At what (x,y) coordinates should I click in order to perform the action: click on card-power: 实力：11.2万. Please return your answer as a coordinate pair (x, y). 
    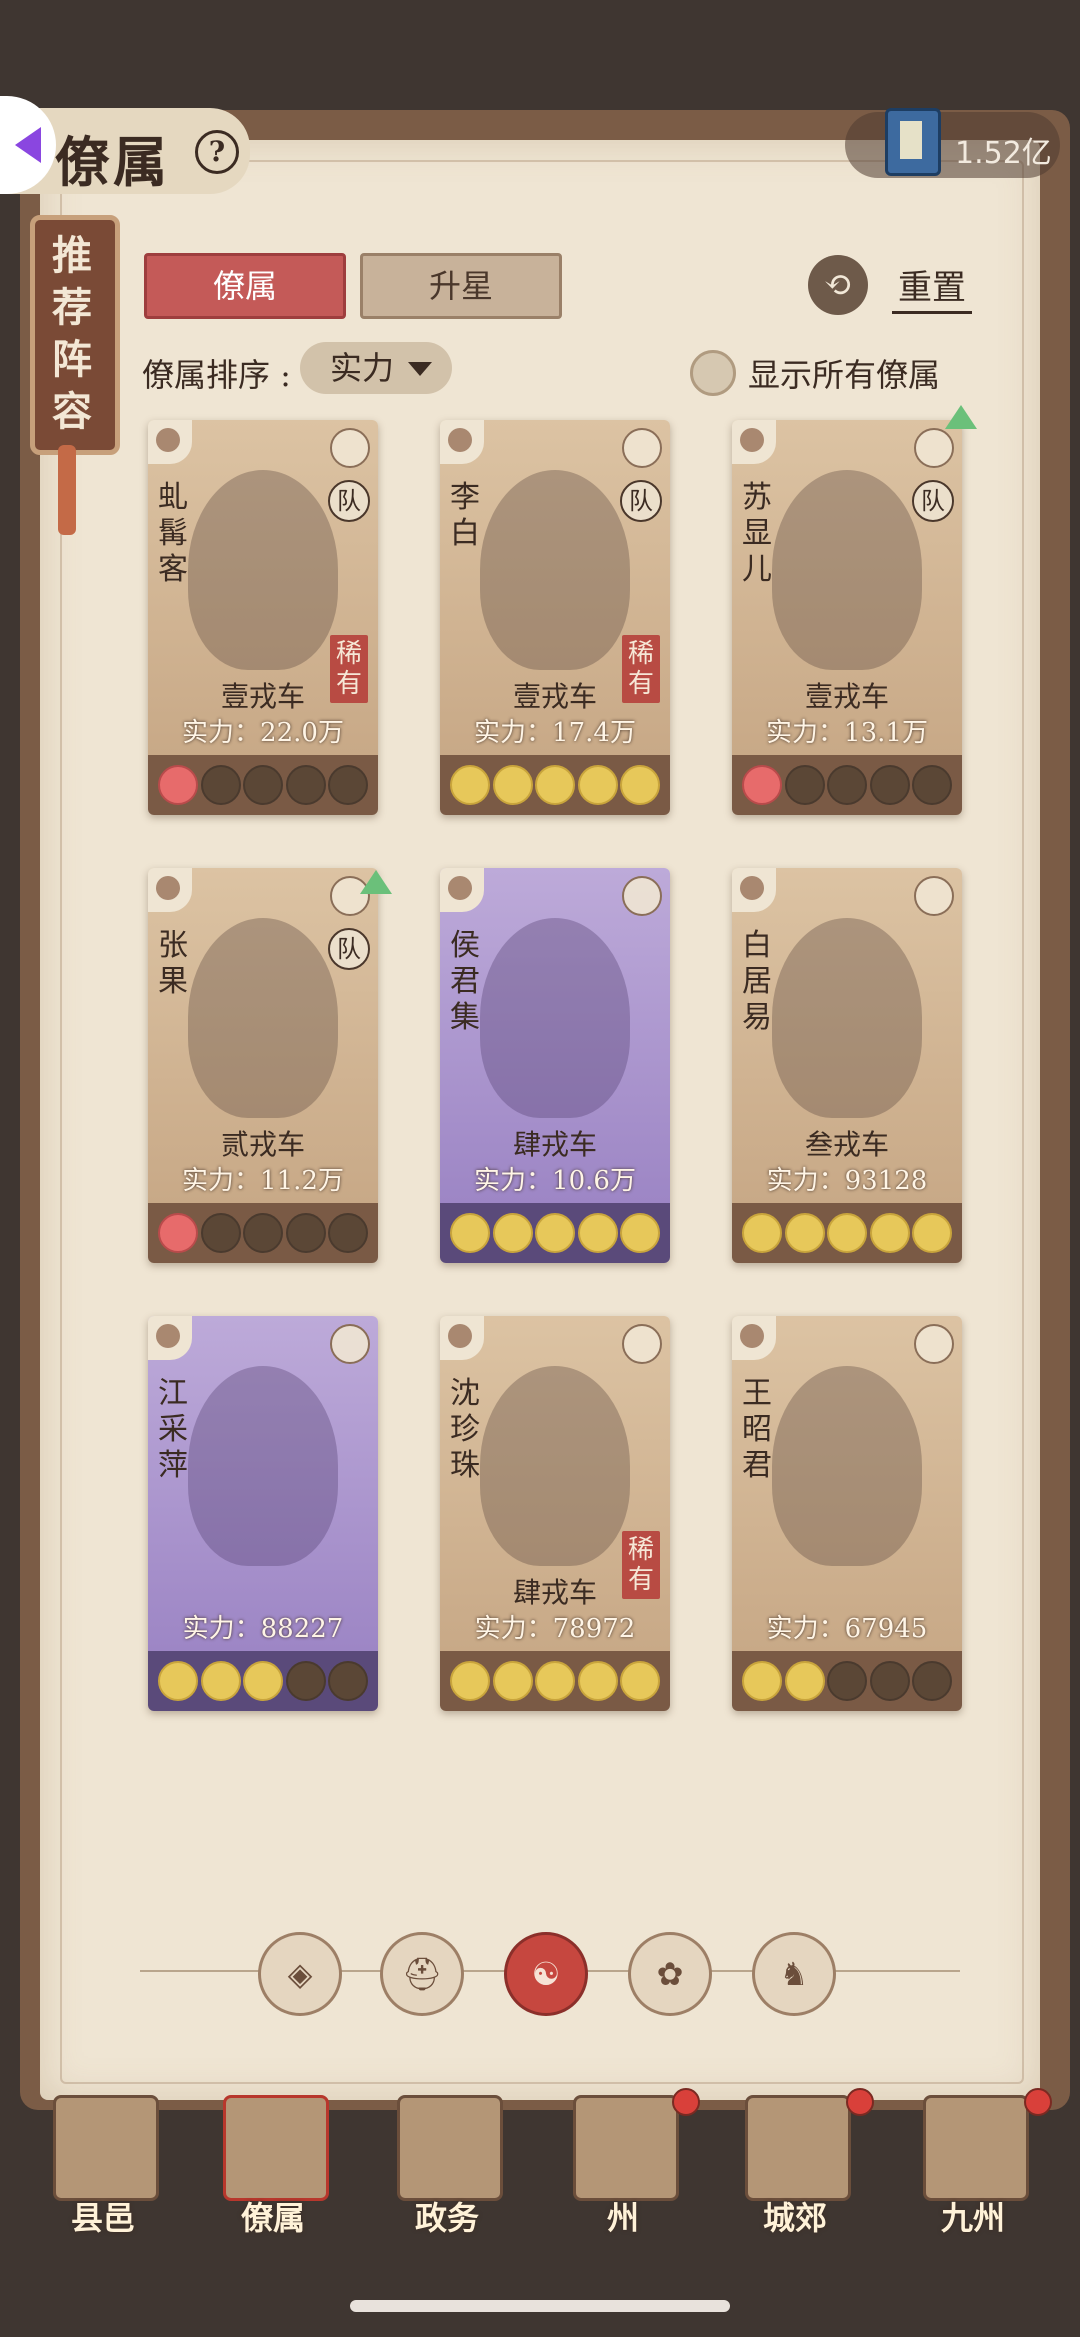
    Looking at the image, I should click on (263, 1181).